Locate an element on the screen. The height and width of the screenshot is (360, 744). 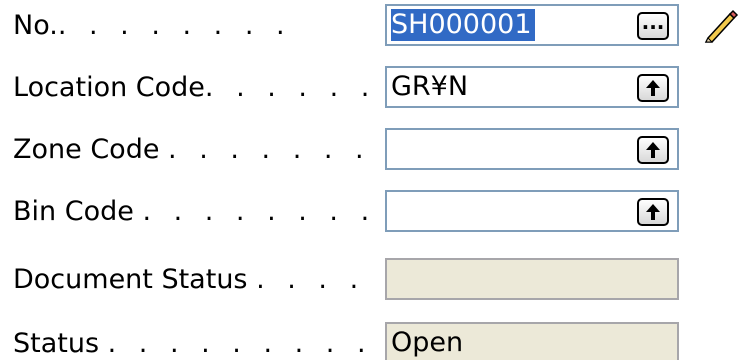
bin-code-lookup-button is located at coordinates (653, 212).